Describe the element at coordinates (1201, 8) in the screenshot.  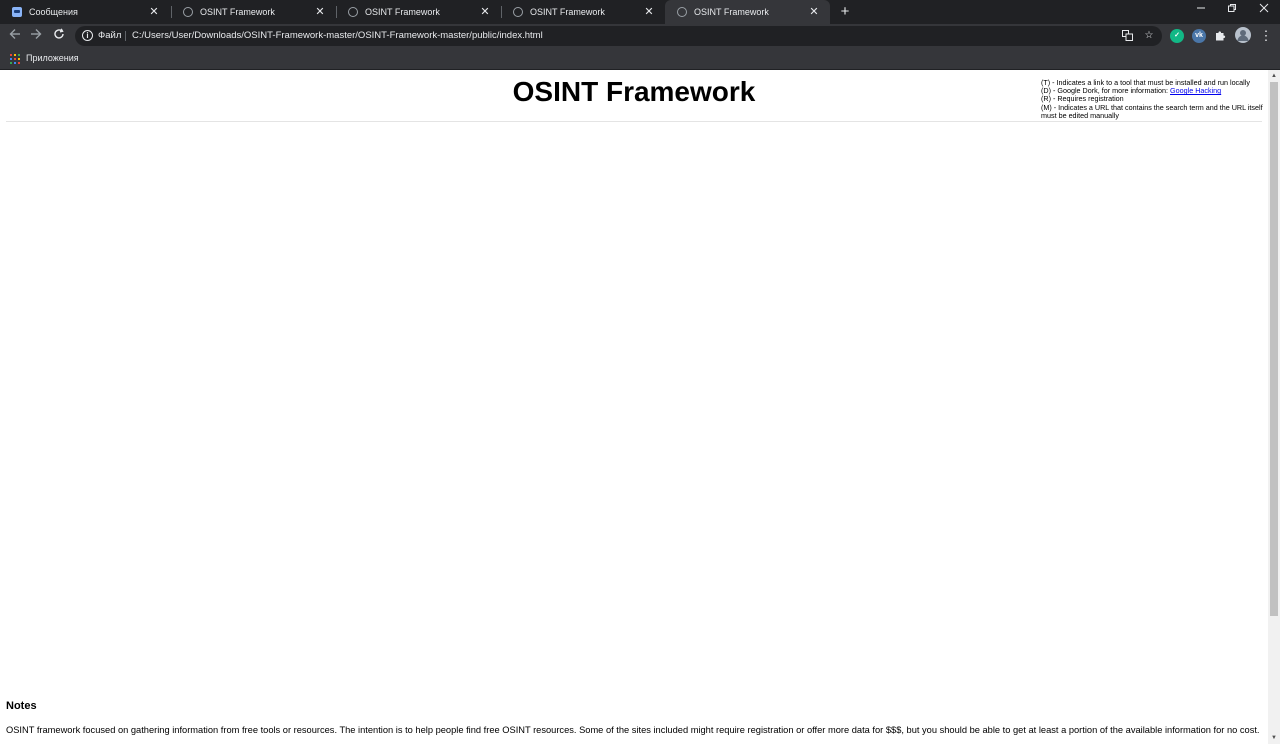
I see `minimize-icon` at that location.